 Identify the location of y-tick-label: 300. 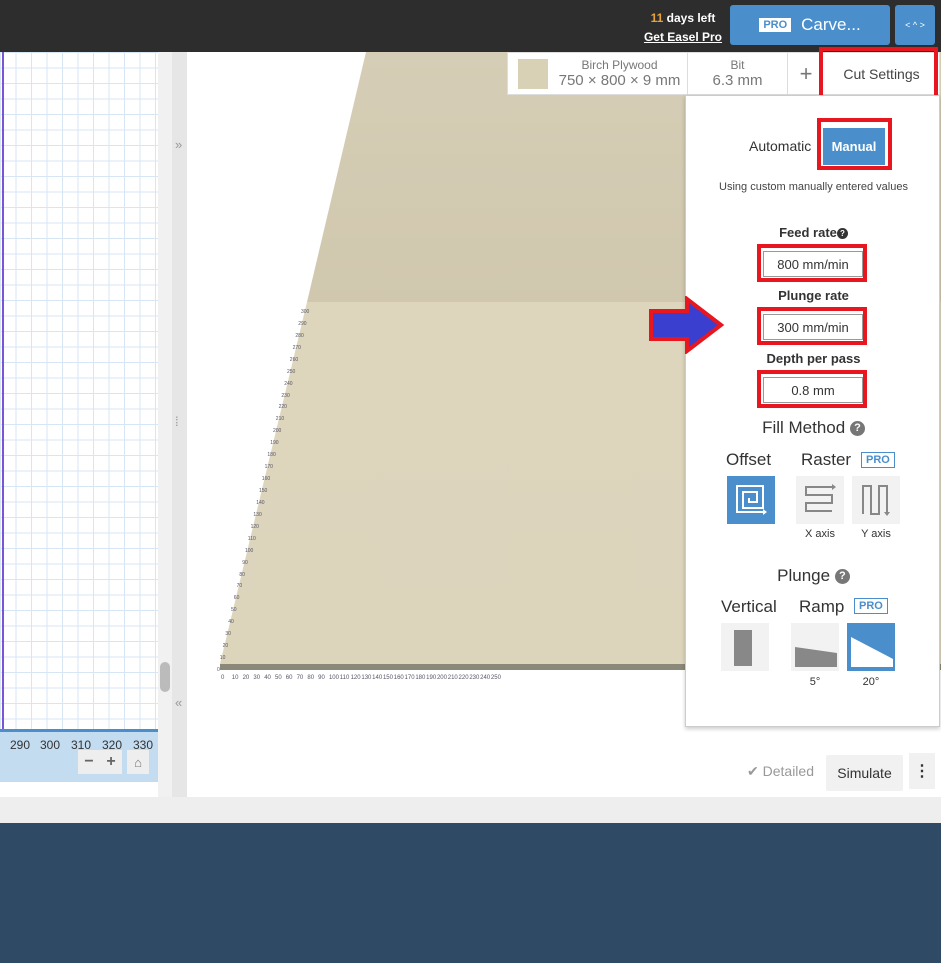
(305, 312).